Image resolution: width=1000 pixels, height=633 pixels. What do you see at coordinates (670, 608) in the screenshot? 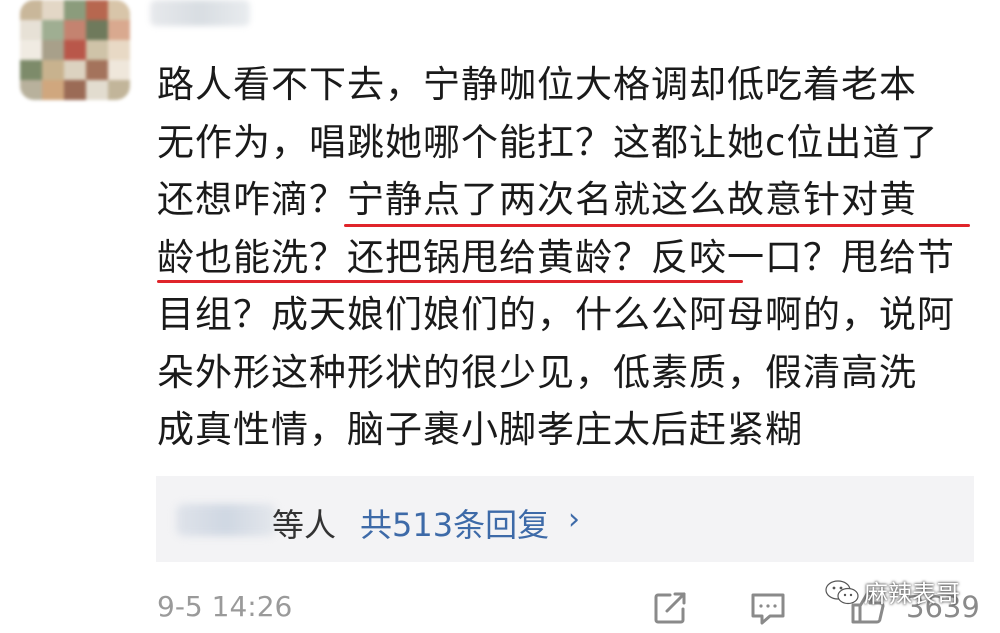
I see `share-icon` at bounding box center [670, 608].